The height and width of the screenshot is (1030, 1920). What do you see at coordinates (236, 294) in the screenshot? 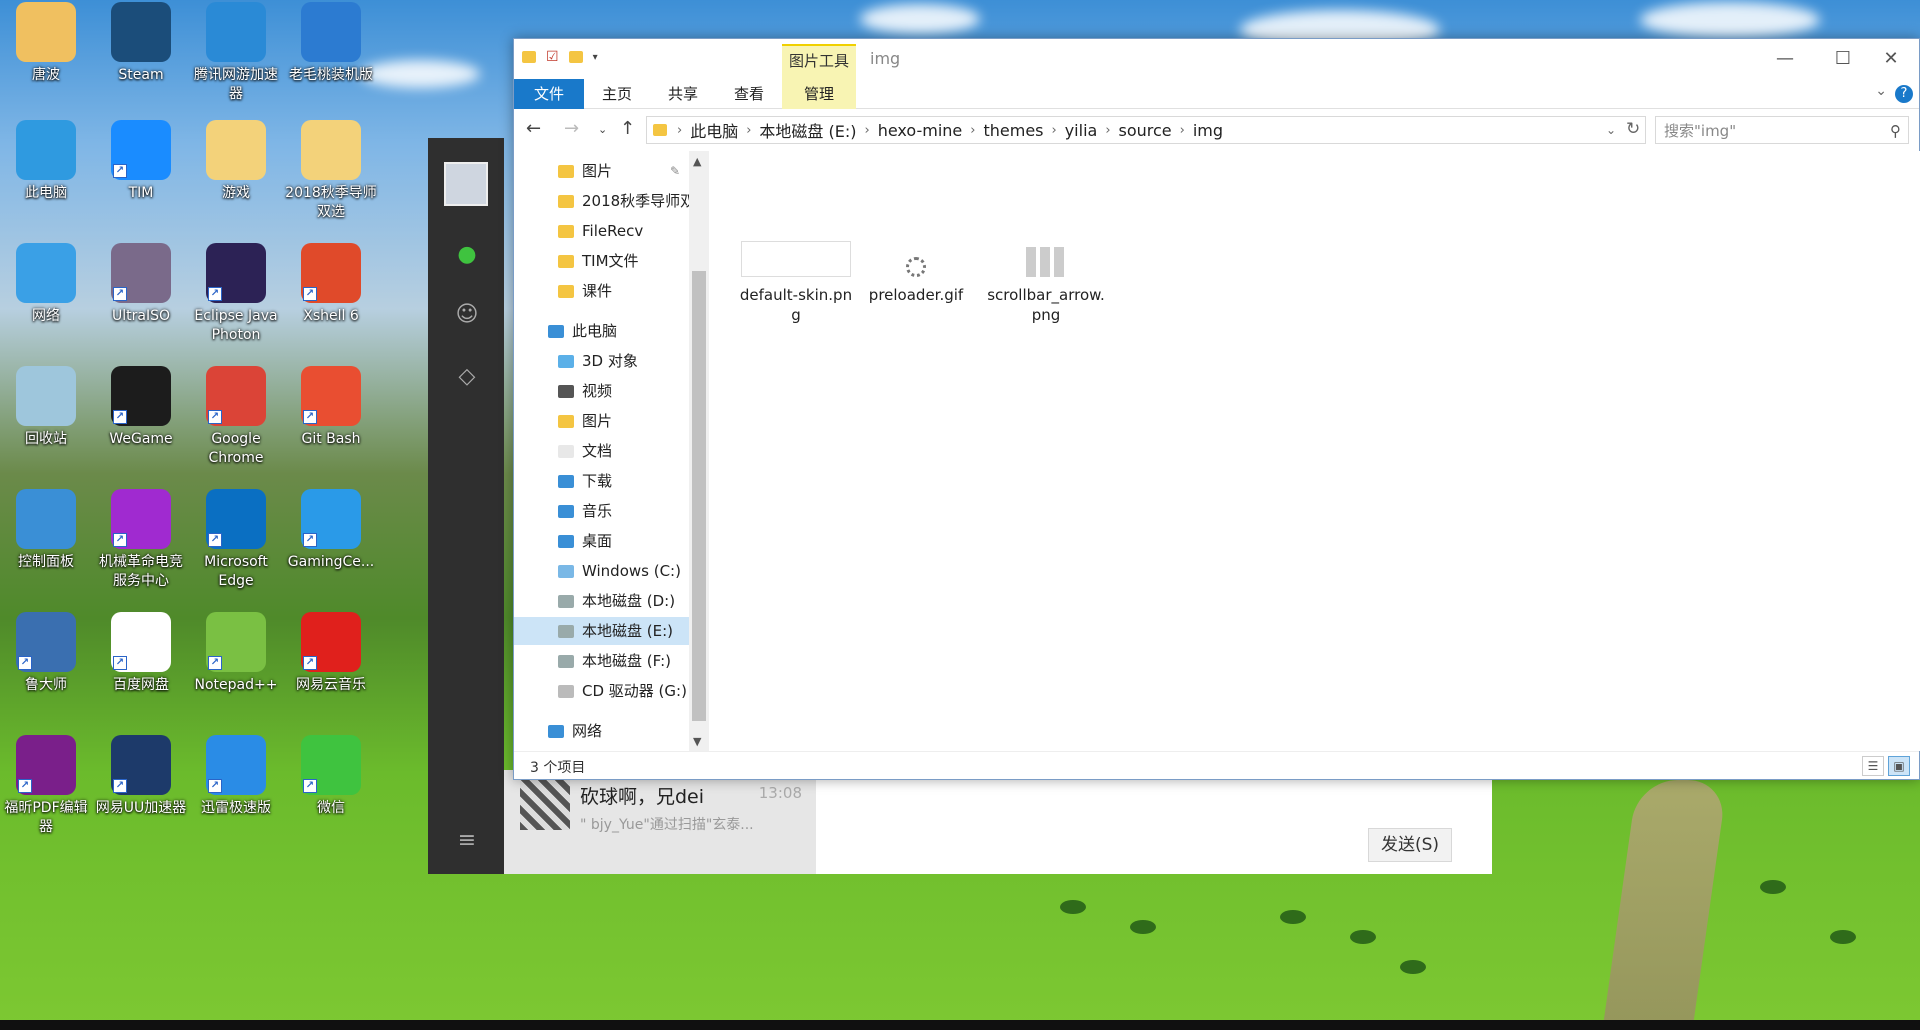
I see `desktop-shortcut: ↗ Eclipse Java Photon` at bounding box center [236, 294].